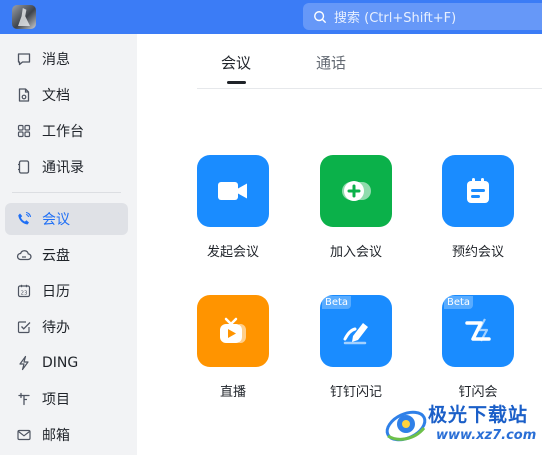  I want to click on site-watermark: 极光下载站 www.xz7.com, so click(462, 426).